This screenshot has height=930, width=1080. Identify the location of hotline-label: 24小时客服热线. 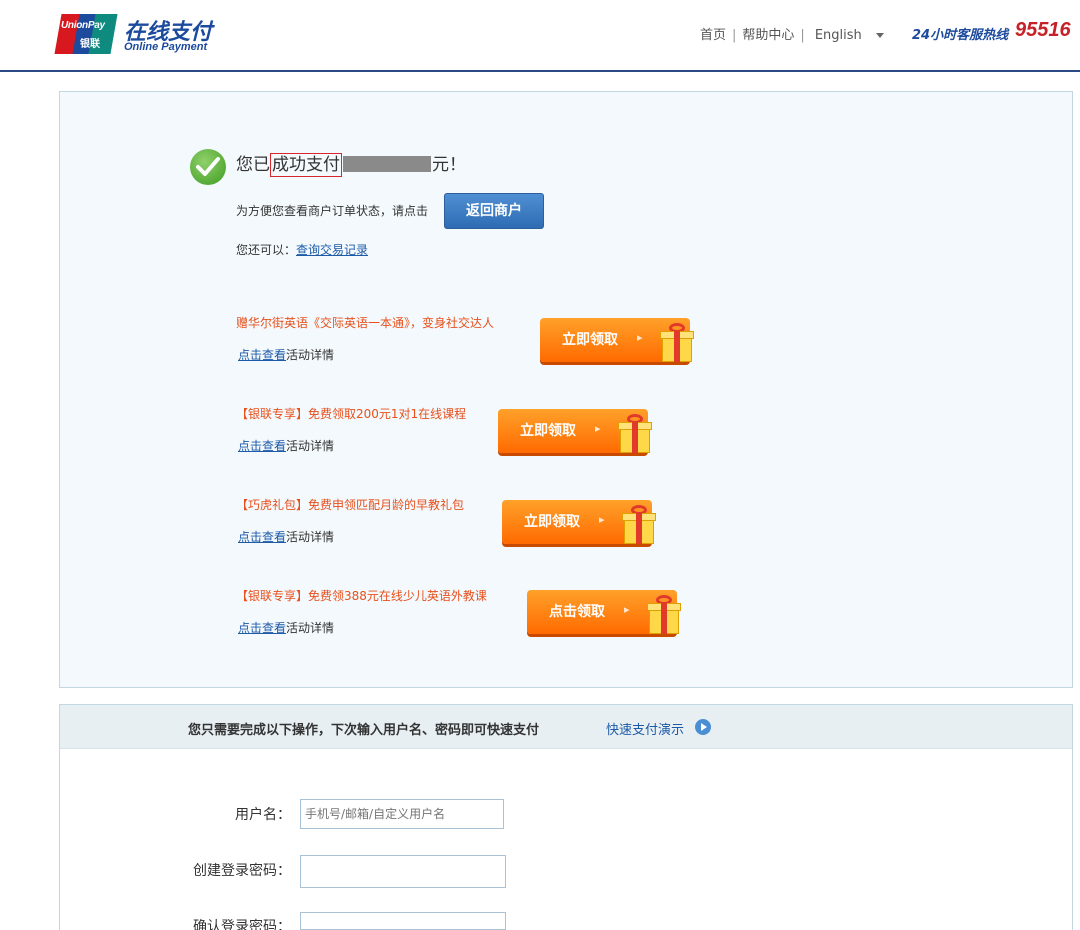
(960, 35).